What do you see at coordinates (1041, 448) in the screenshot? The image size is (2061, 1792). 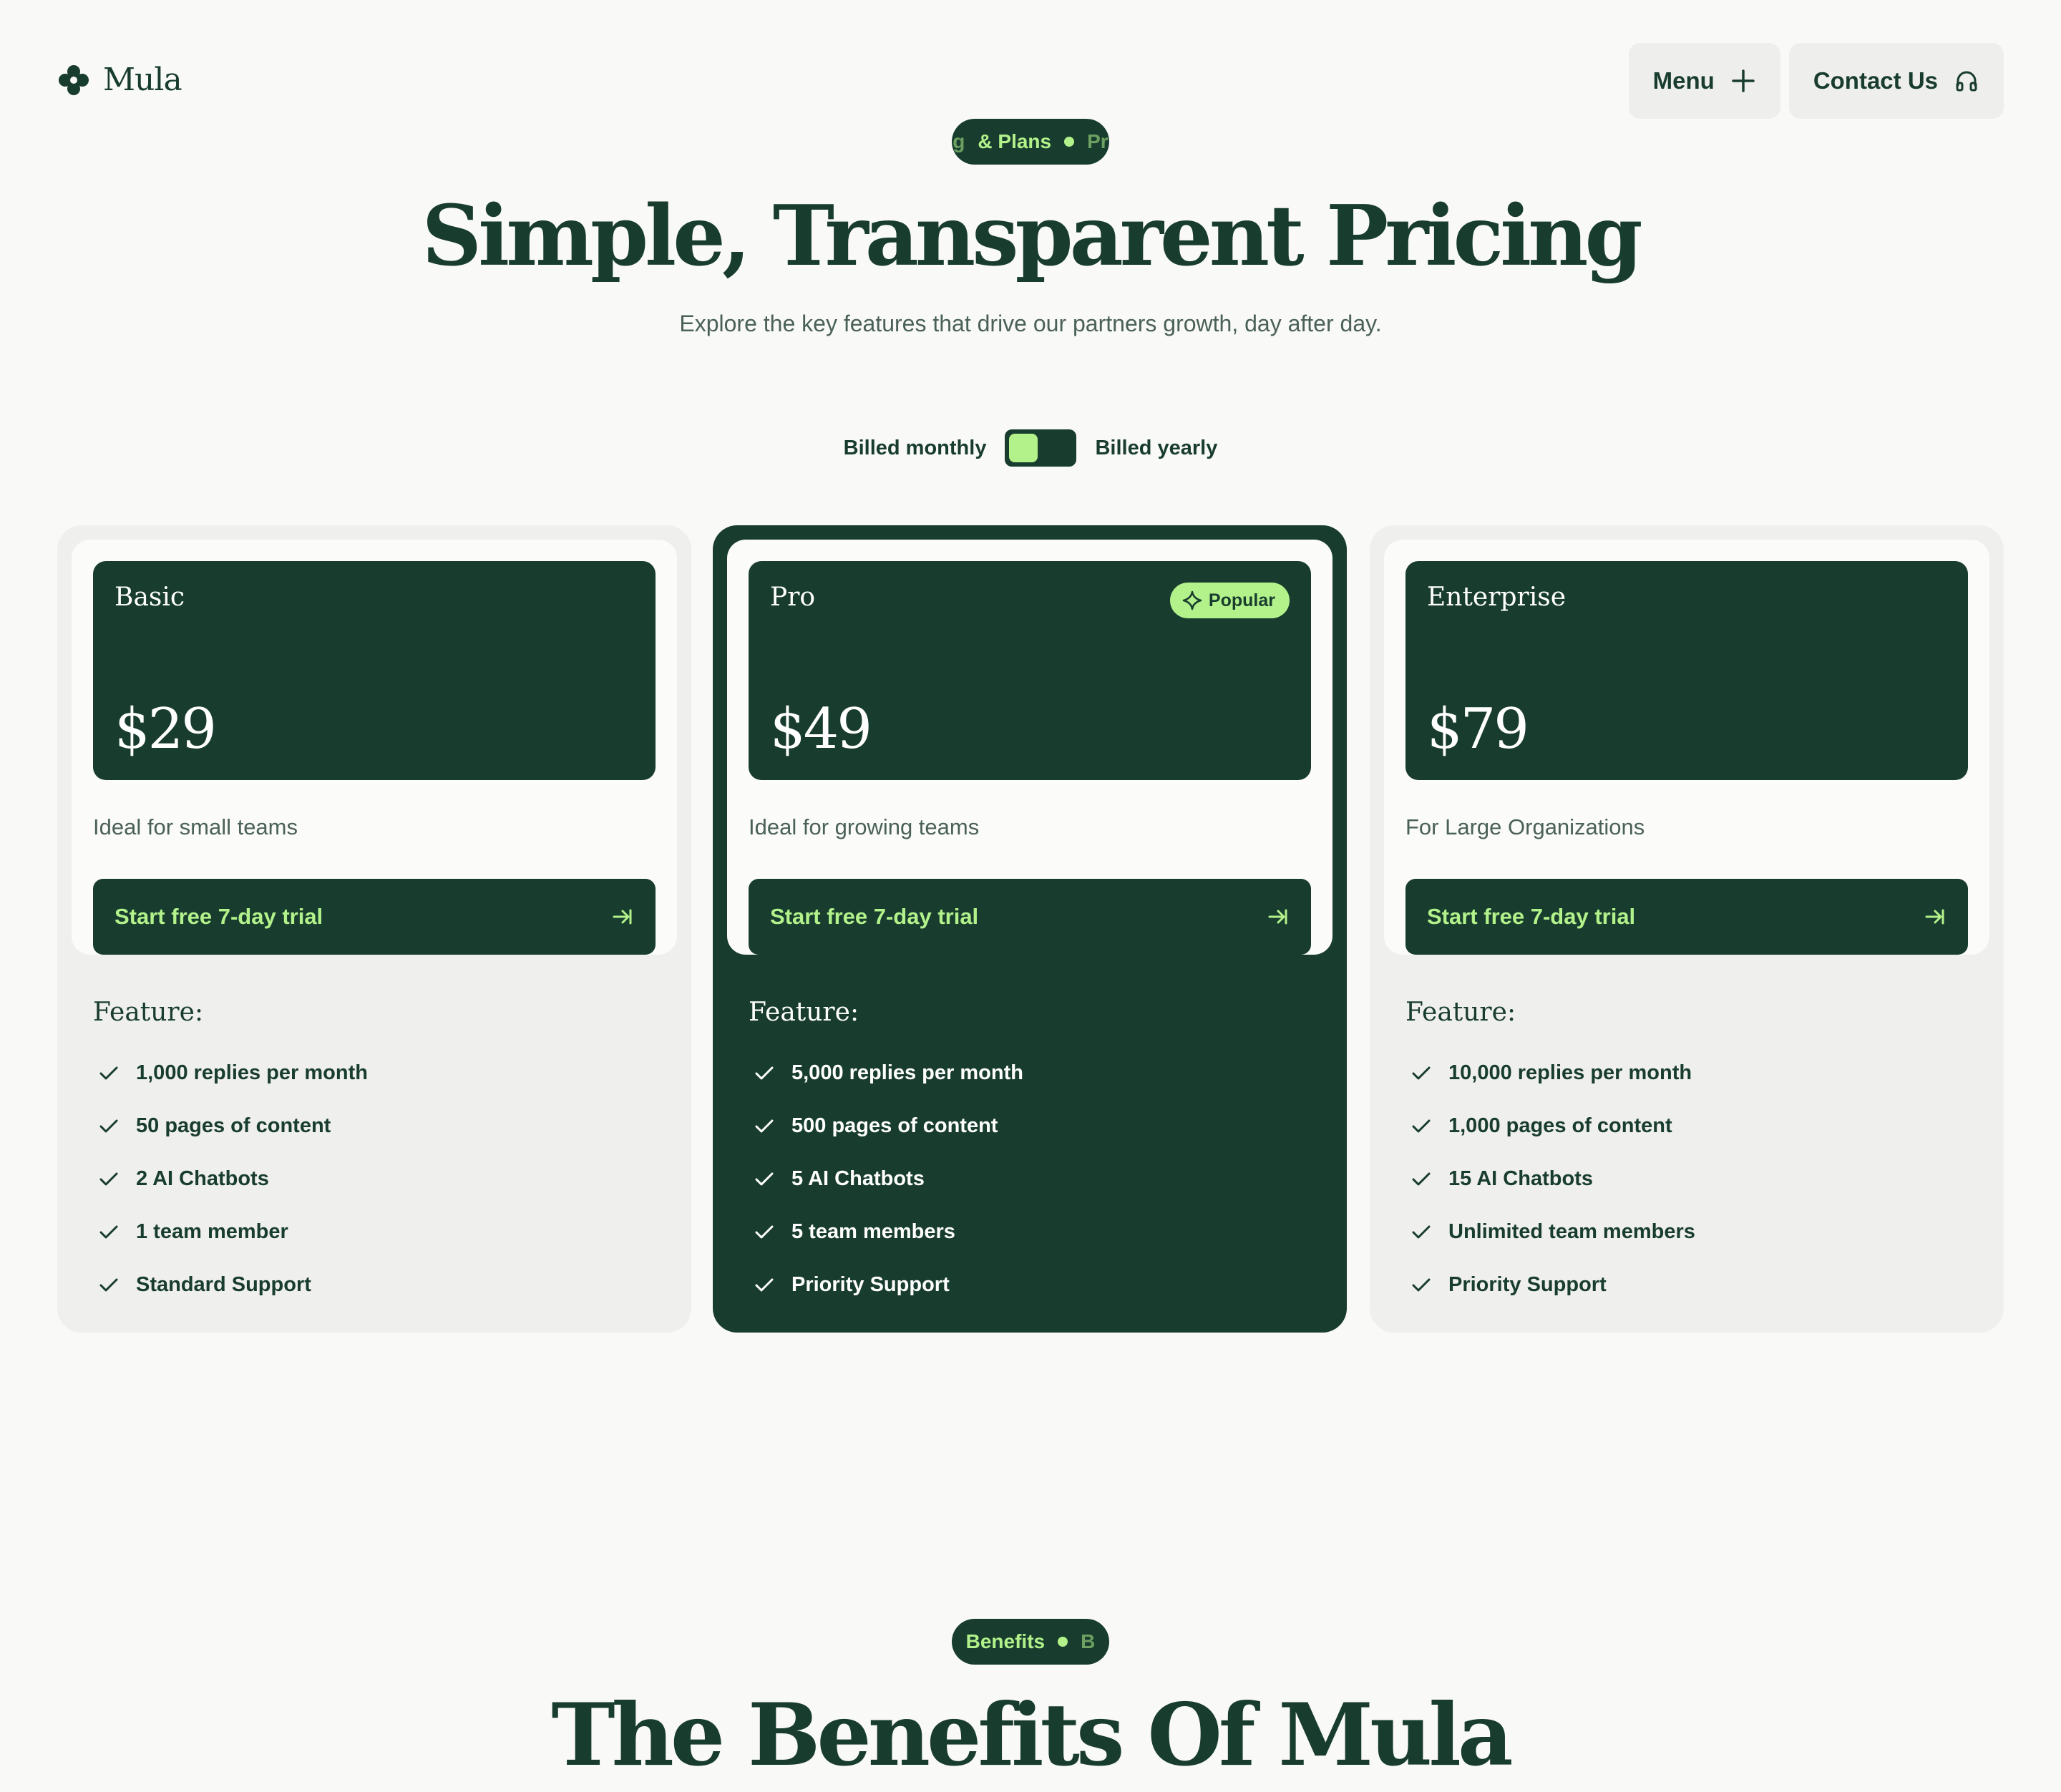 I see `billing-toggle` at bounding box center [1041, 448].